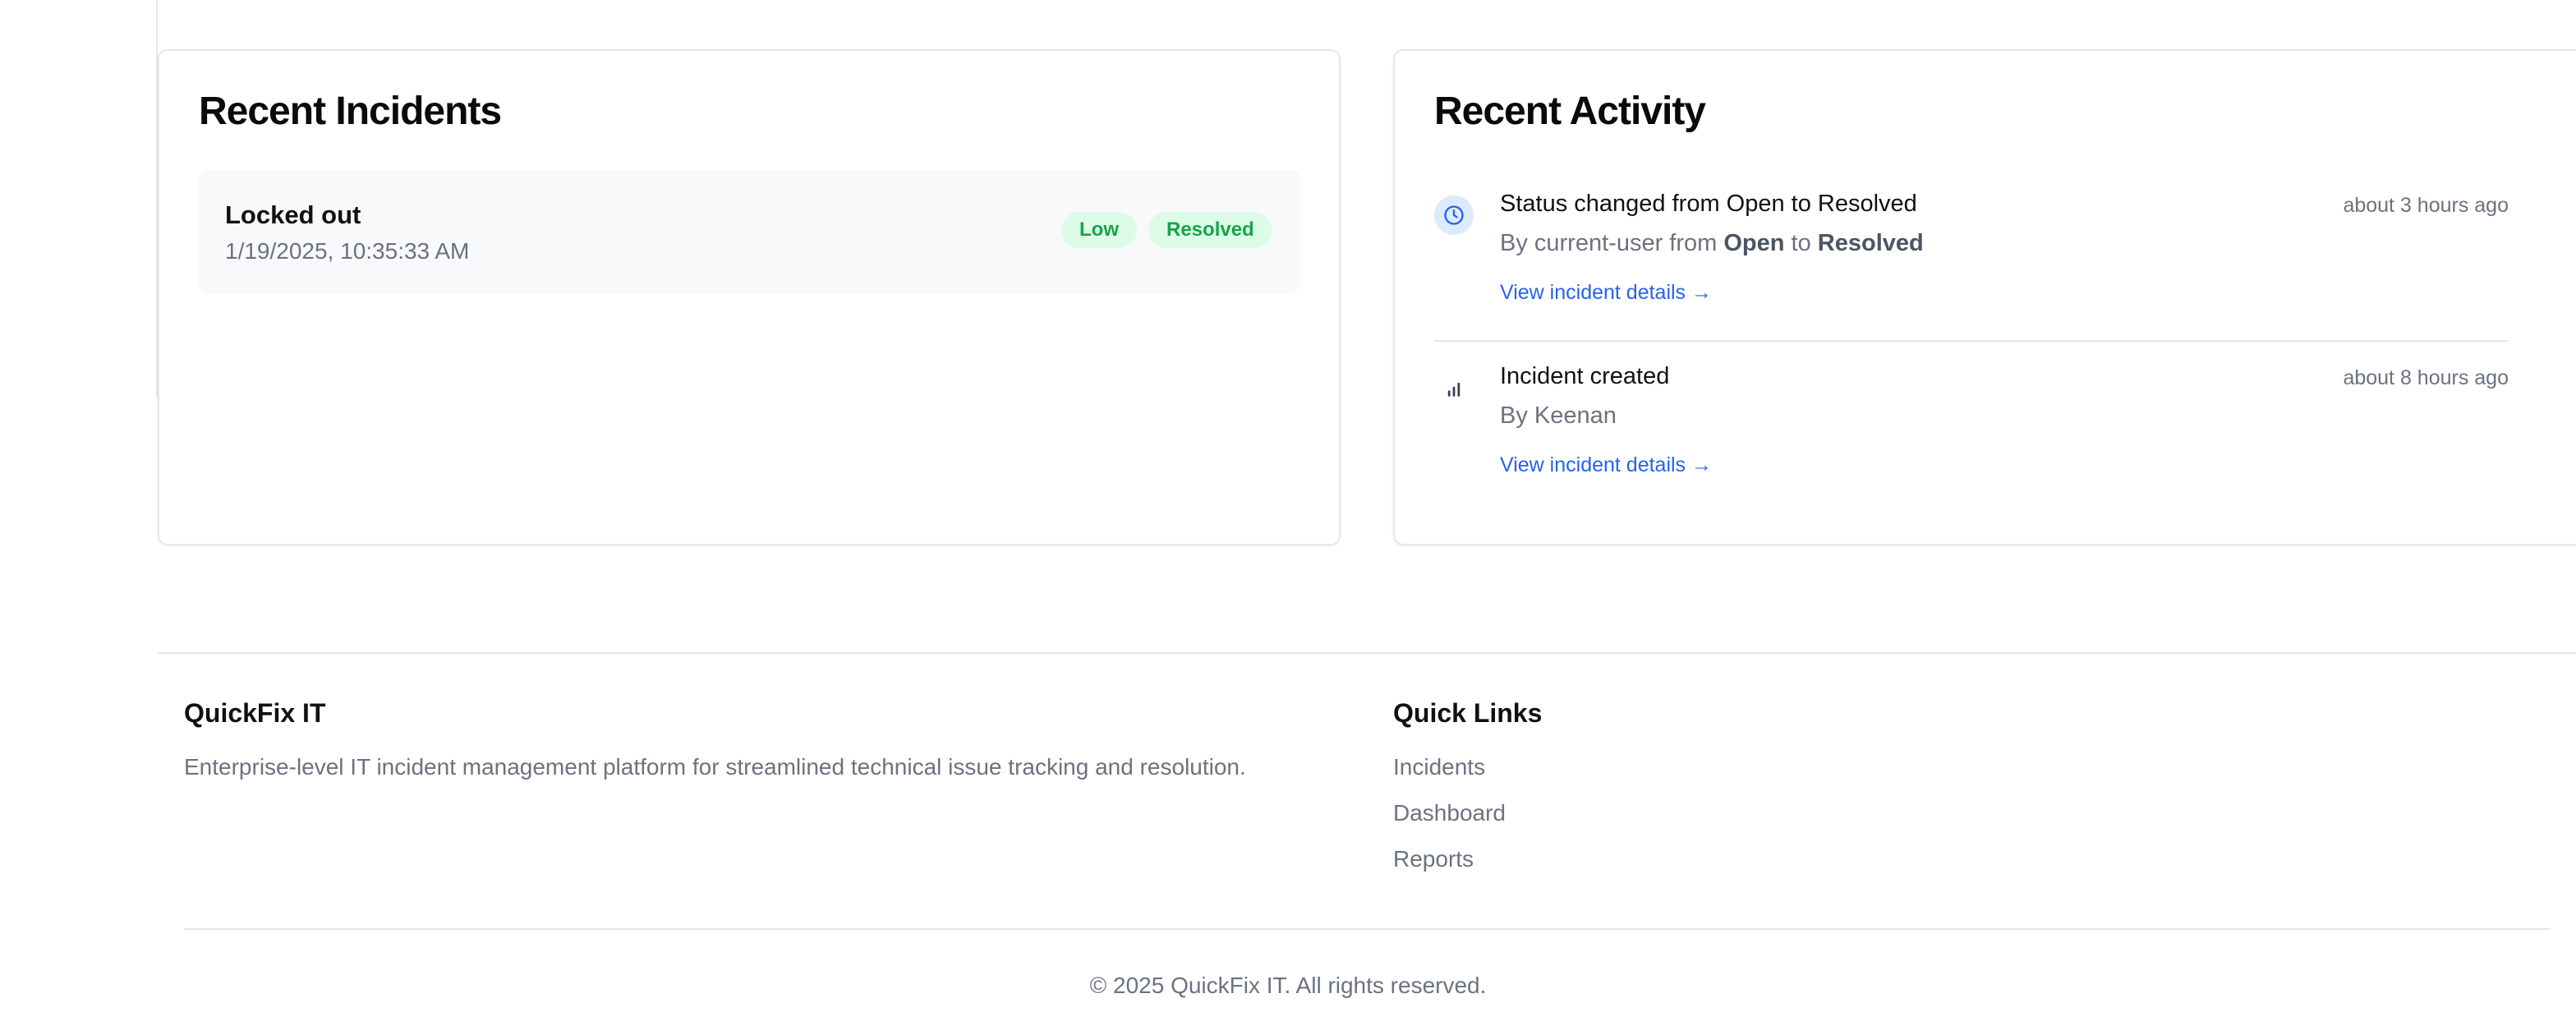  Describe the element at coordinates (1449, 813) in the screenshot. I see `footer-link-dashboard: Dashboard` at that location.